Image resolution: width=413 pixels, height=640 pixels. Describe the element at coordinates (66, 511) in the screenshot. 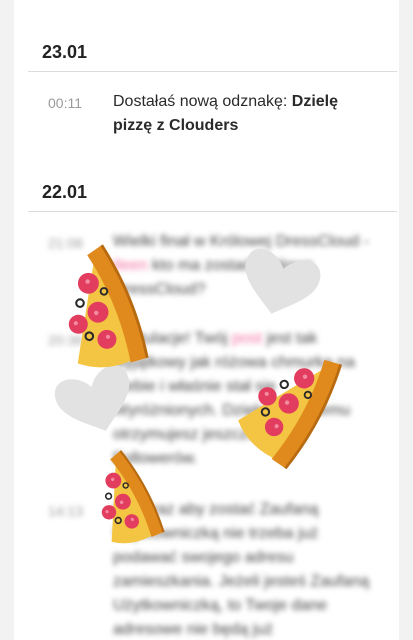

I see `notification-time: 14:13` at that location.